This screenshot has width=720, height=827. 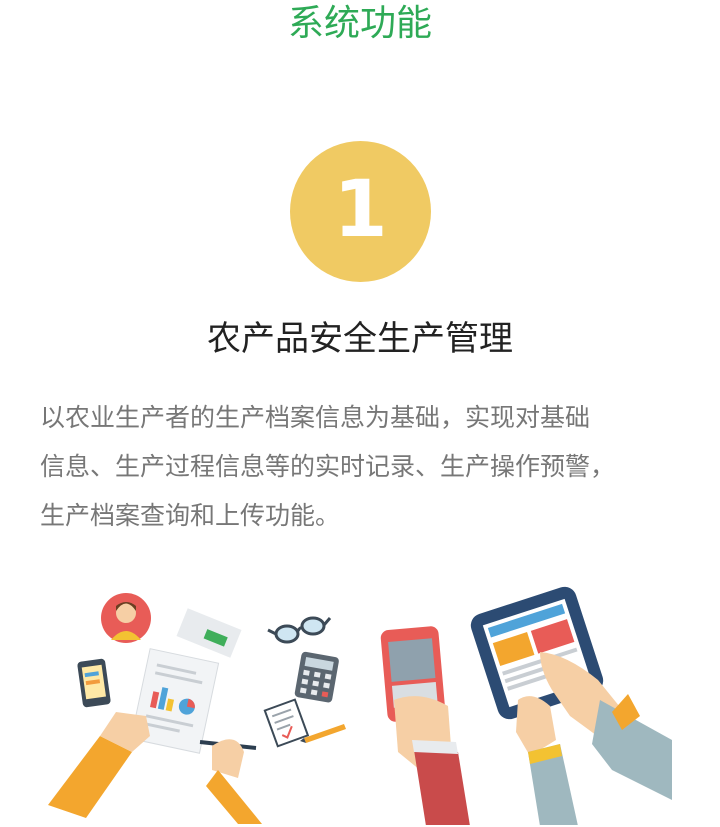 What do you see at coordinates (571, 705) in the screenshot?
I see `tablet-icon` at bounding box center [571, 705].